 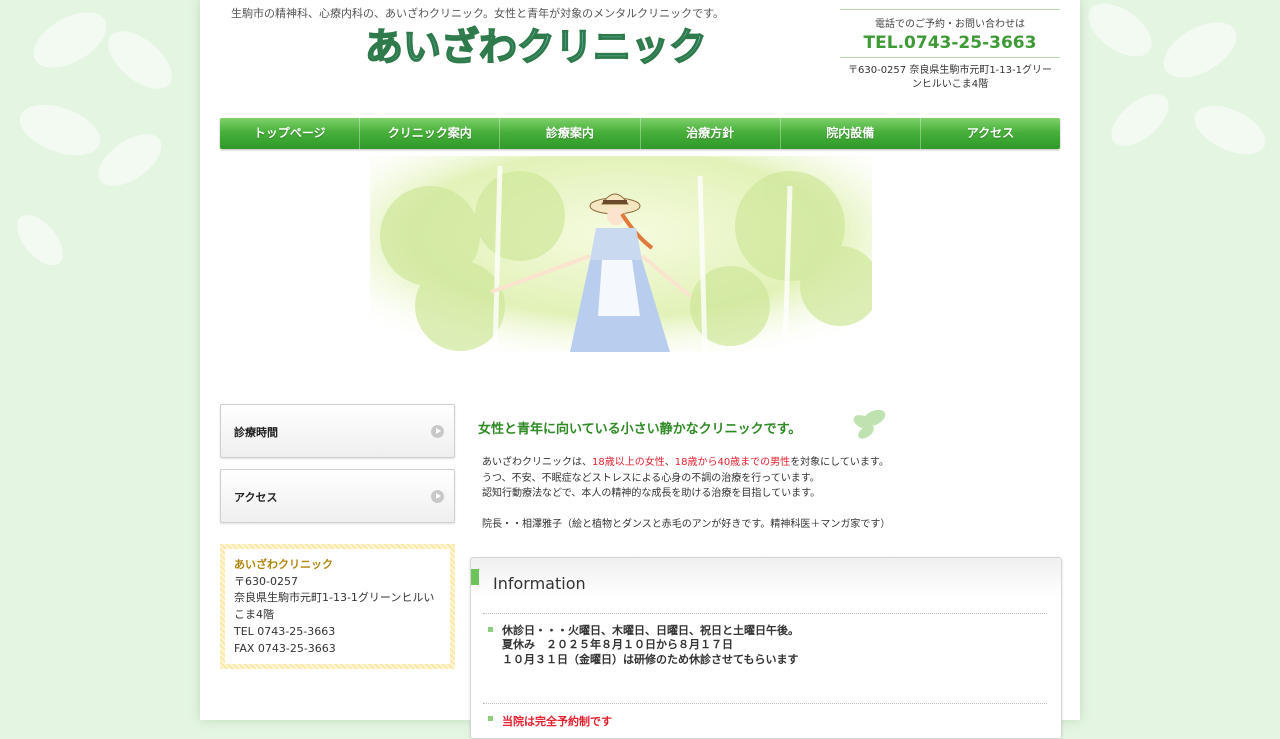 I want to click on clinic-logo: あいざわクリニック, so click(x=536, y=46).